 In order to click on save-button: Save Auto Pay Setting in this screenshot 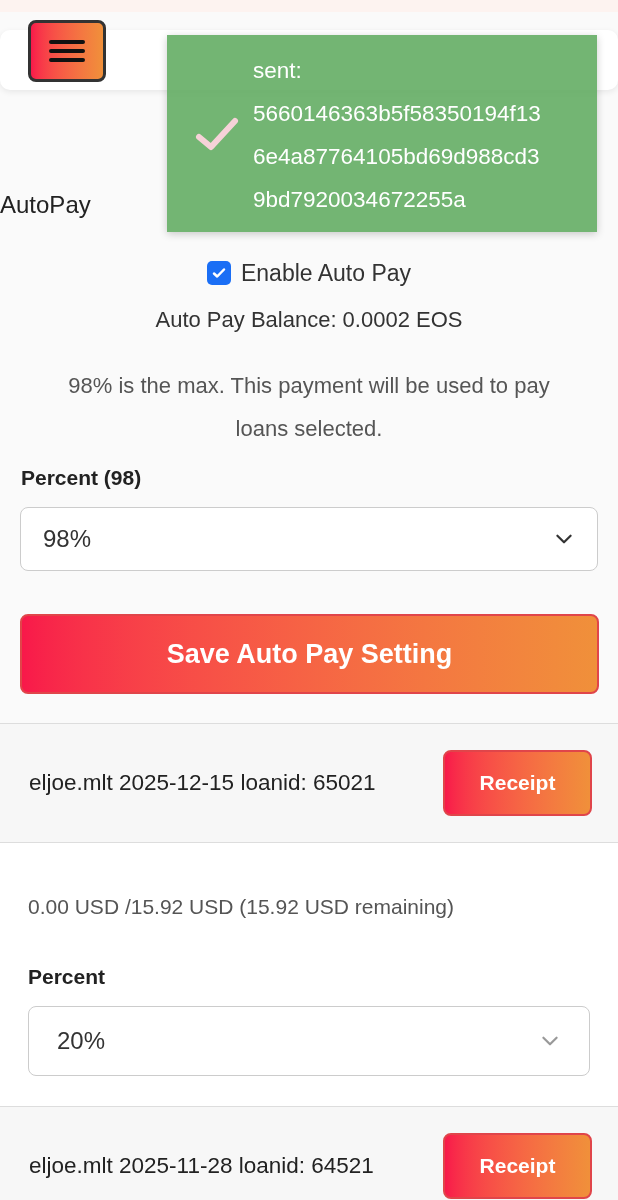, I will do `click(309, 654)`.